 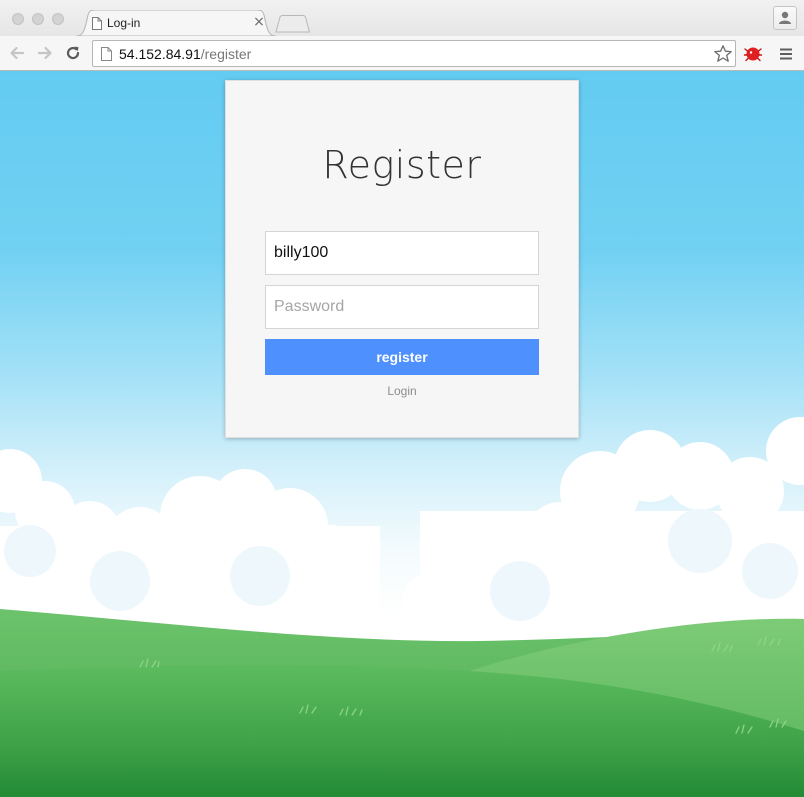 I want to click on profile-button, so click(x=785, y=18).